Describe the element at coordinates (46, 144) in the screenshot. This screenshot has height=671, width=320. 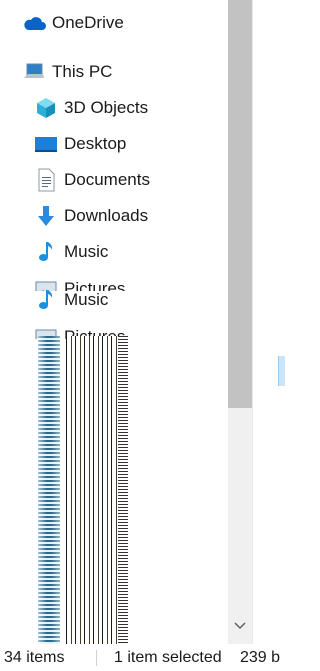
I see `desktop-icon` at that location.